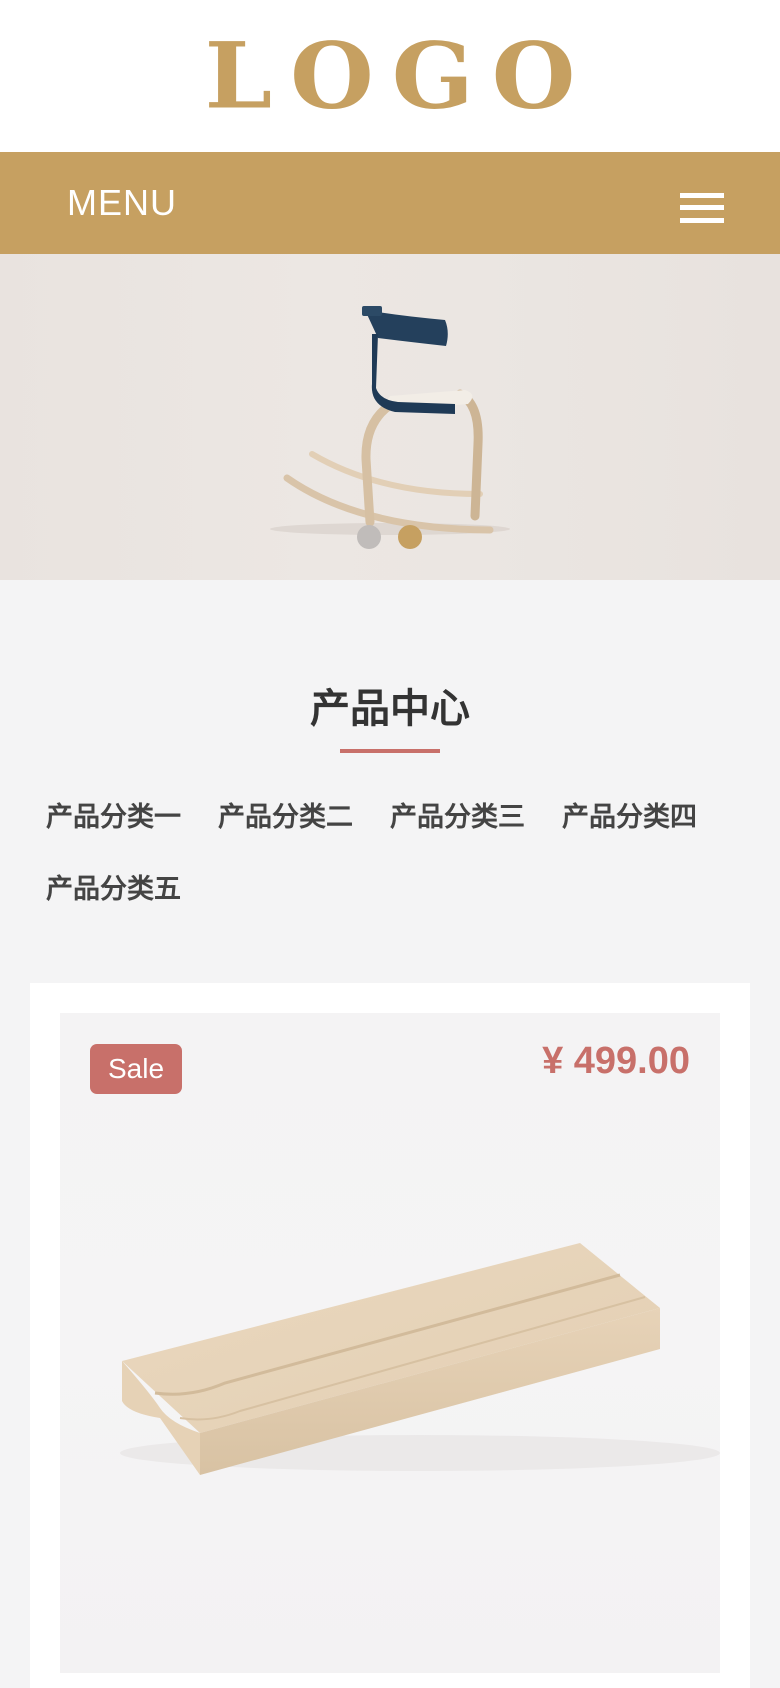 The width and height of the screenshot is (780, 1688). I want to click on category-tab-5: 产品分类五, so click(113, 886).